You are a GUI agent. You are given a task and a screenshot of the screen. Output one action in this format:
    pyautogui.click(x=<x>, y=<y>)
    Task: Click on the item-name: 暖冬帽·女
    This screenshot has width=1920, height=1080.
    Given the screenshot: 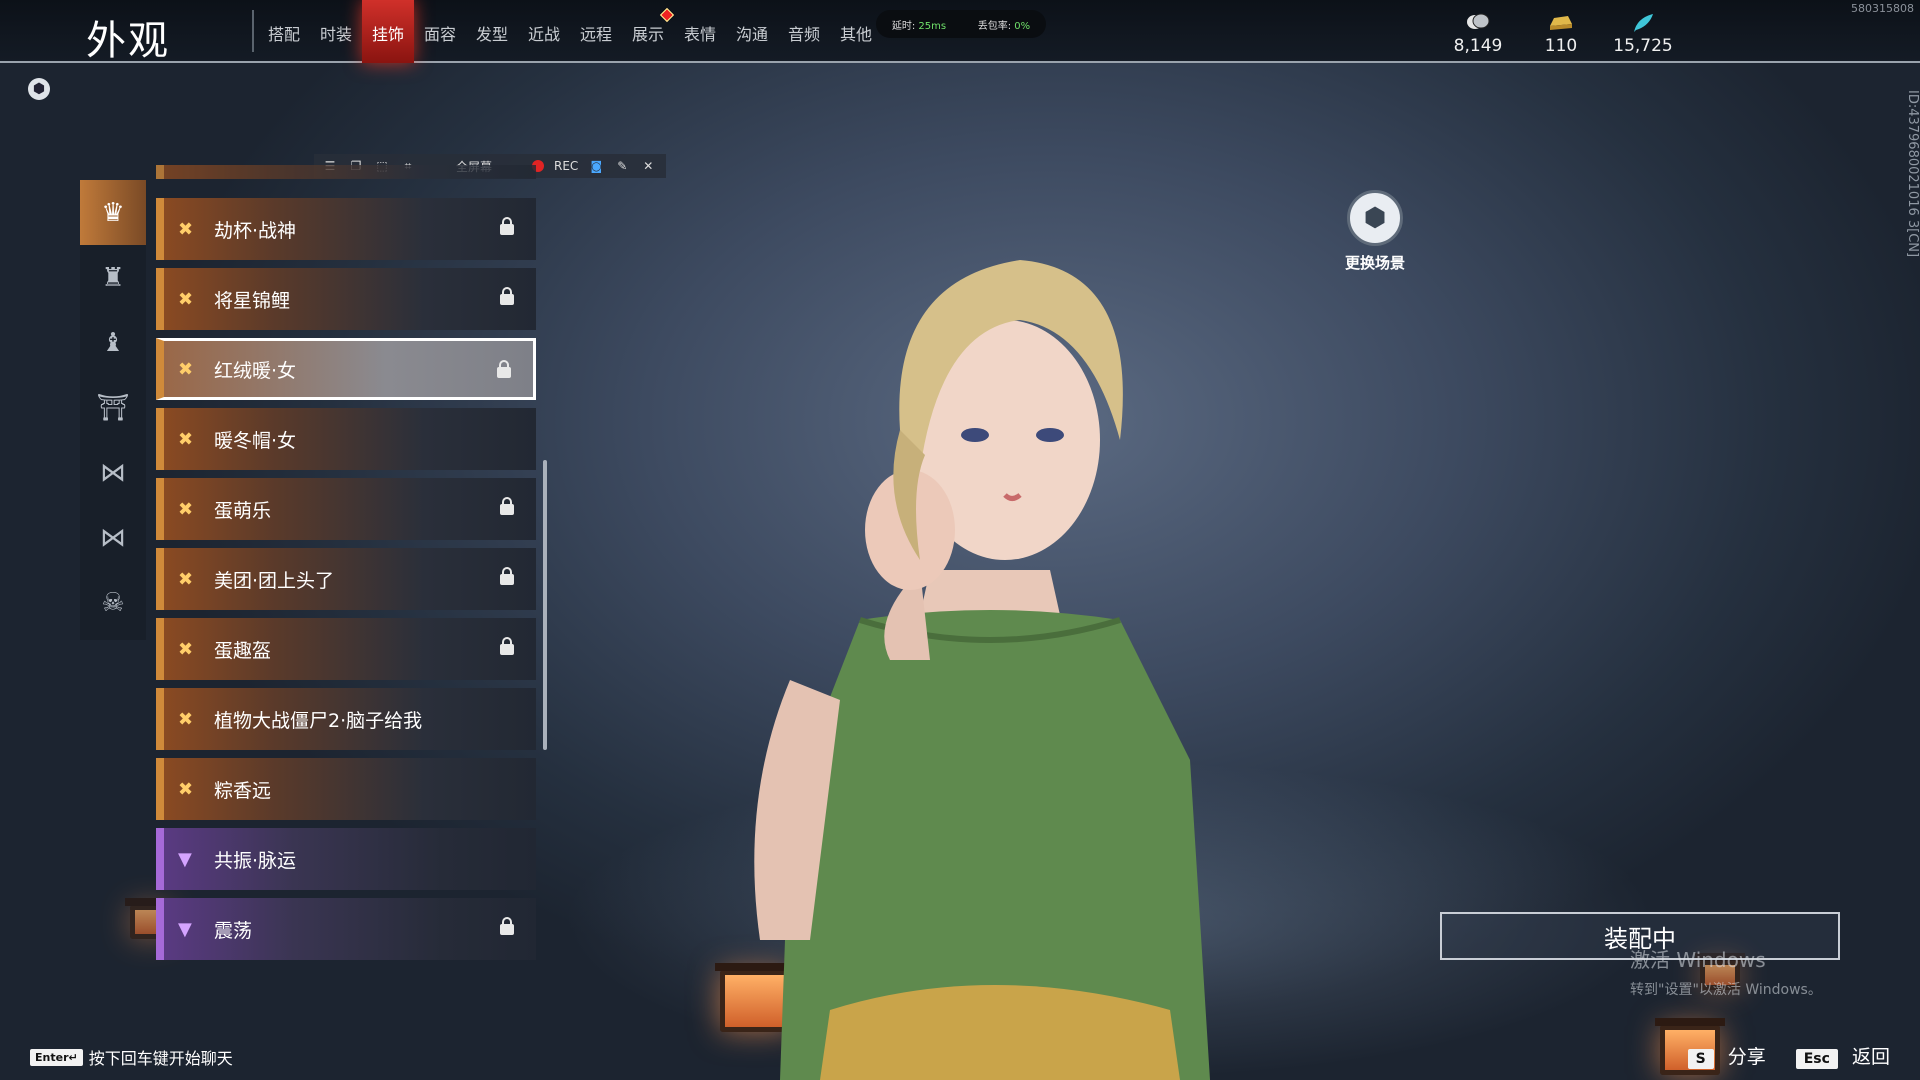 What is the action you would take?
    pyautogui.click(x=255, y=440)
    